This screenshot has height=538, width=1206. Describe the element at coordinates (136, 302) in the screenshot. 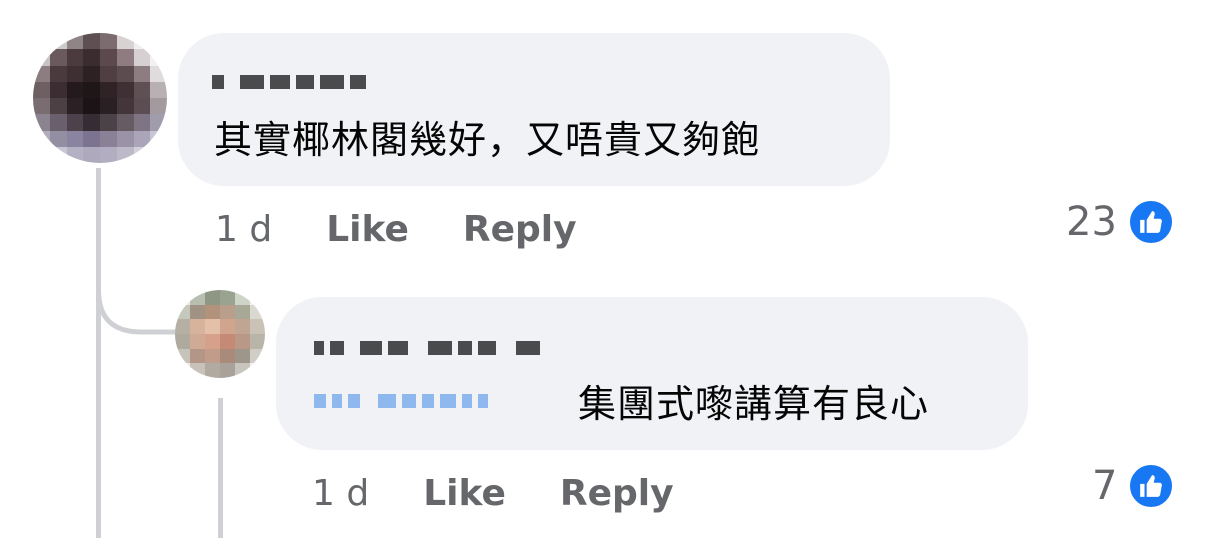

I see `thread-connector-curve` at that location.